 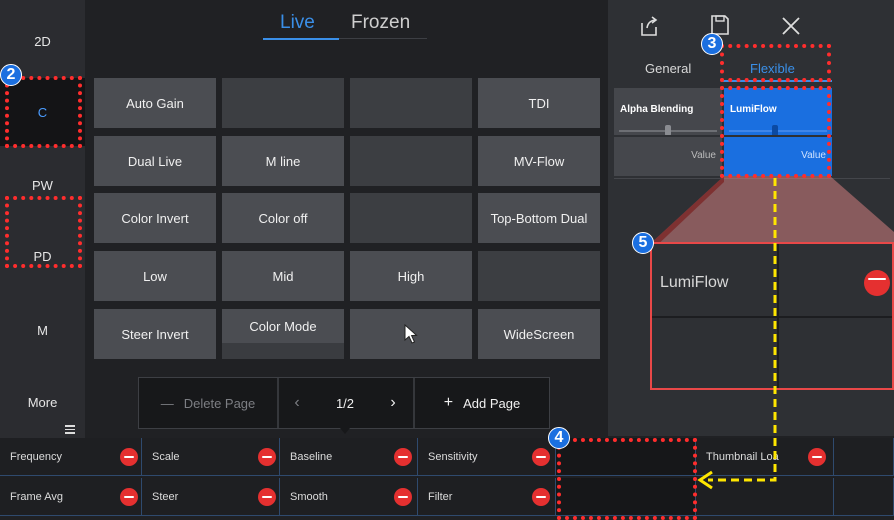 What do you see at coordinates (11, 75) in the screenshot?
I see `annotation-badge-2: 2` at bounding box center [11, 75].